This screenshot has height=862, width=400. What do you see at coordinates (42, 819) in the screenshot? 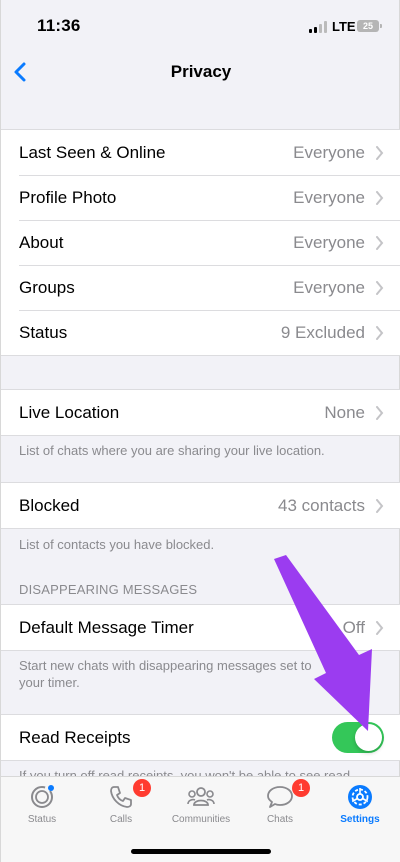
I see `tab-label: Status` at bounding box center [42, 819].